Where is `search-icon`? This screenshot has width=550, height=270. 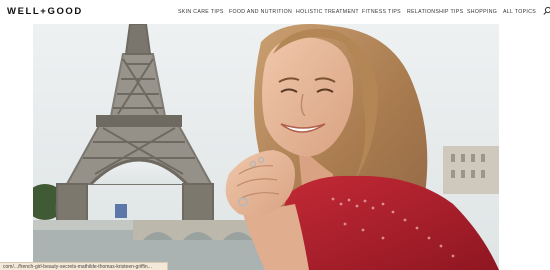
search-icon is located at coordinates (546, 11).